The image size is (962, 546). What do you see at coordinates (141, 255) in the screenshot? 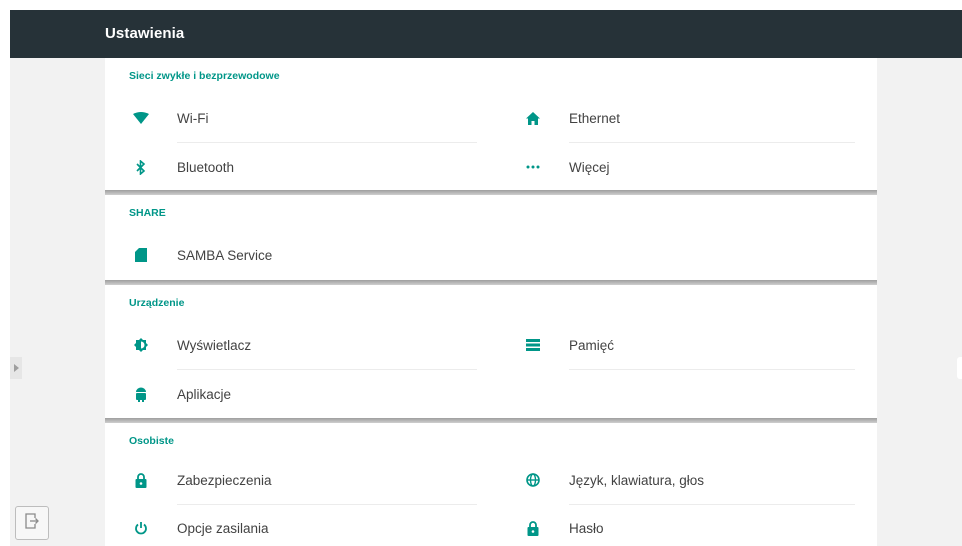
I see `sd-card-icon` at bounding box center [141, 255].